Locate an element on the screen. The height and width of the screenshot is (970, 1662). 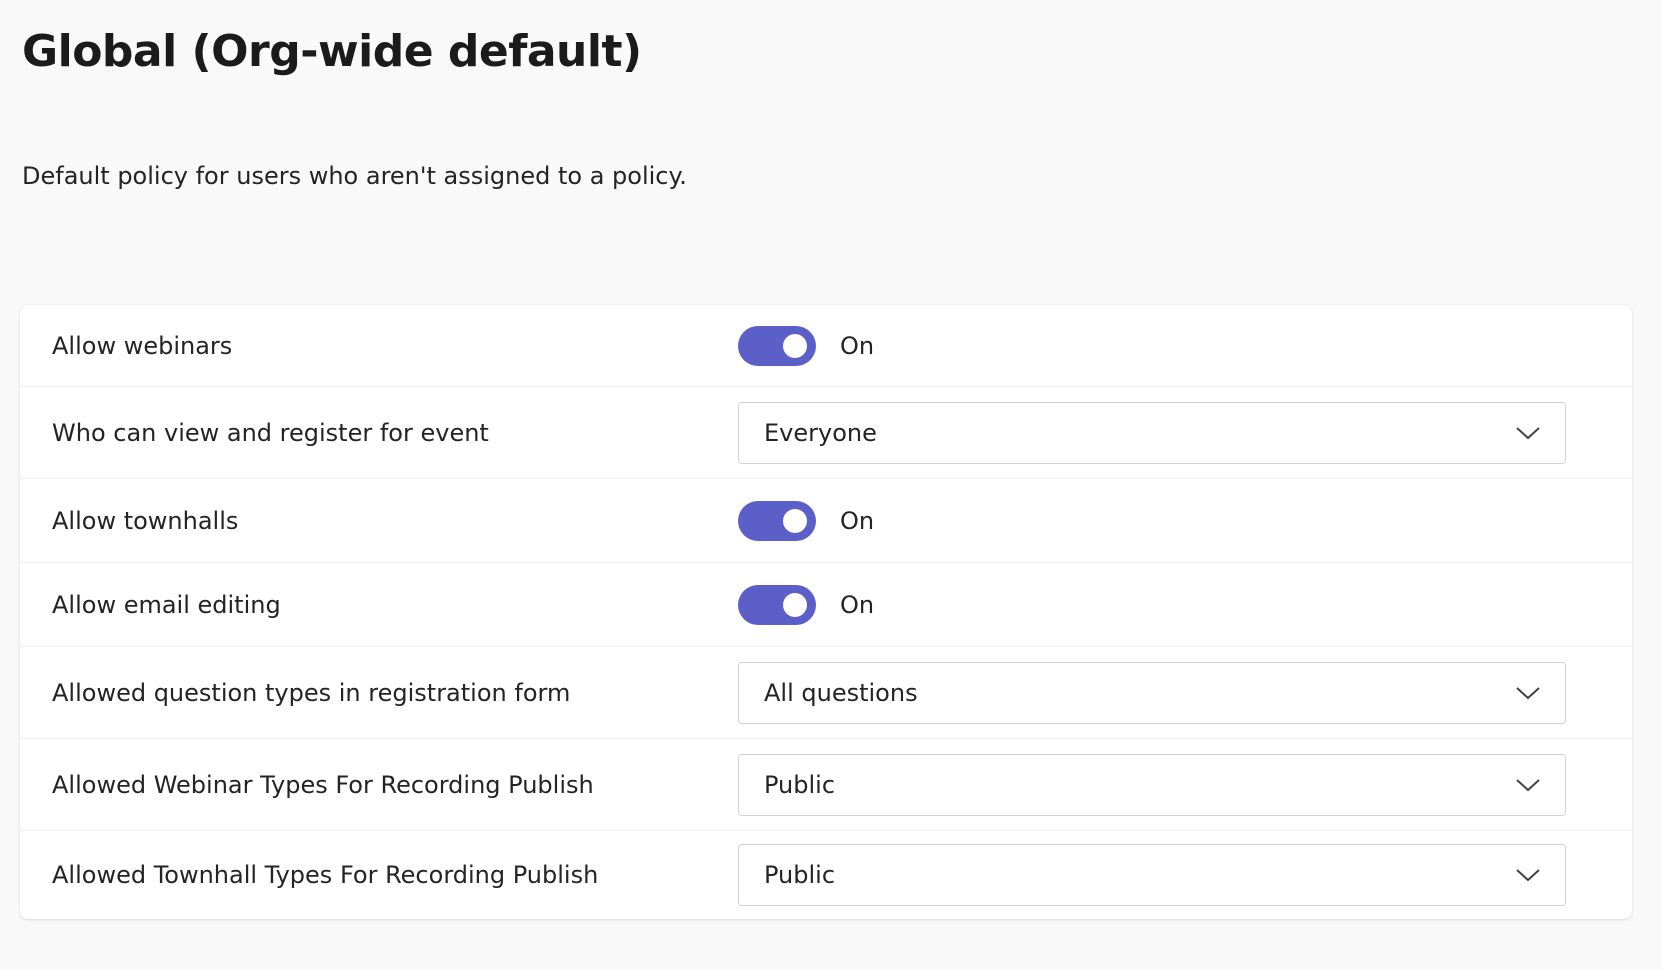
who-can-register-dropdown: Everyone is located at coordinates (1152, 432).